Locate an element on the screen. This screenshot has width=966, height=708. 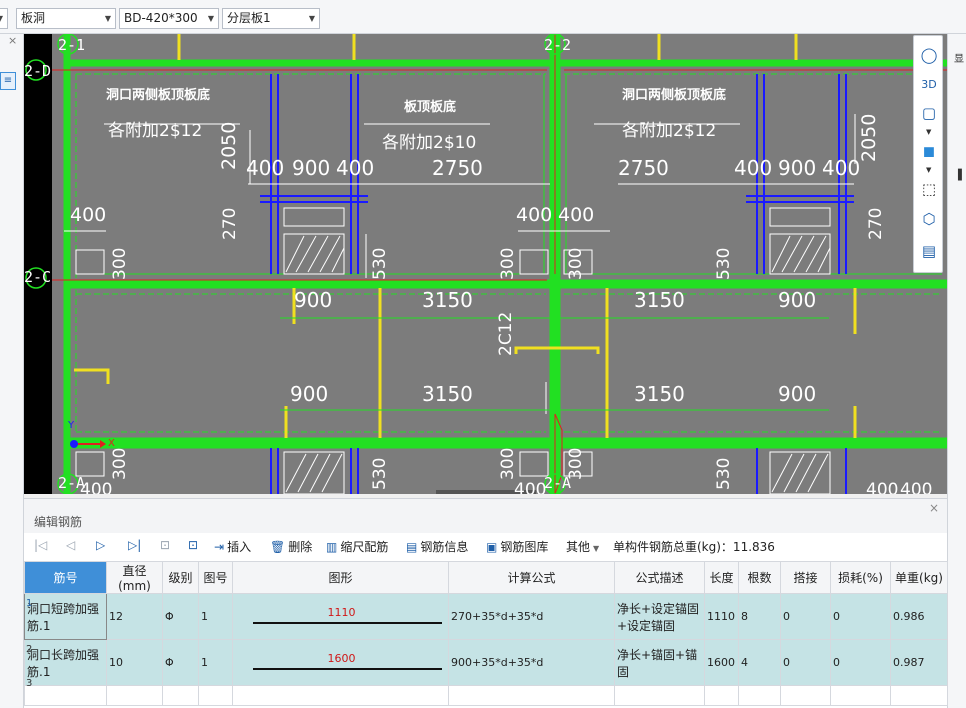
layer-select: 分层板1 ▼ is located at coordinates (271, 18).